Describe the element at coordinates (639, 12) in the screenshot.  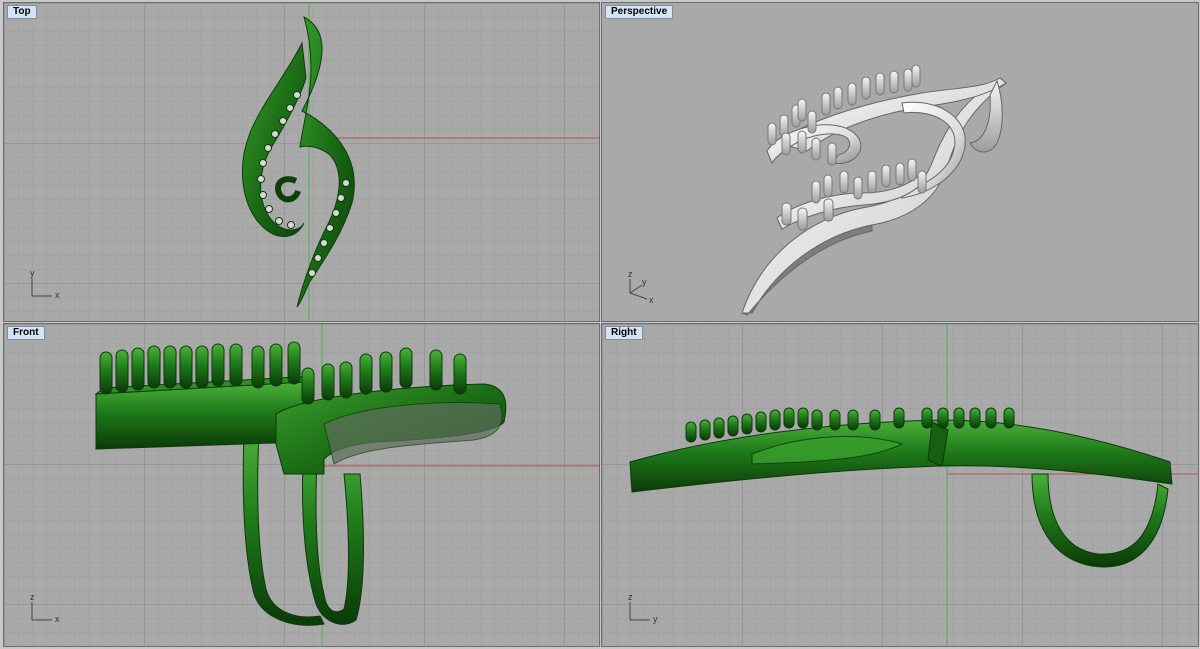
I see `viewport-title-perspective: Perspective` at that location.